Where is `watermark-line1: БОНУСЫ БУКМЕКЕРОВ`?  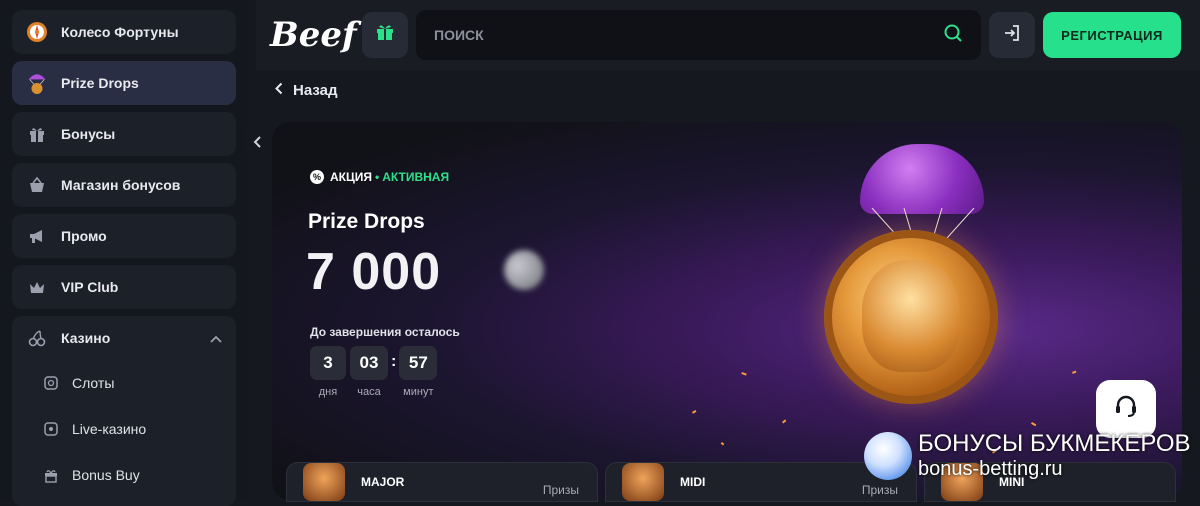 watermark-line1: БОНУСЫ БУКМЕКЕРОВ is located at coordinates (1054, 443).